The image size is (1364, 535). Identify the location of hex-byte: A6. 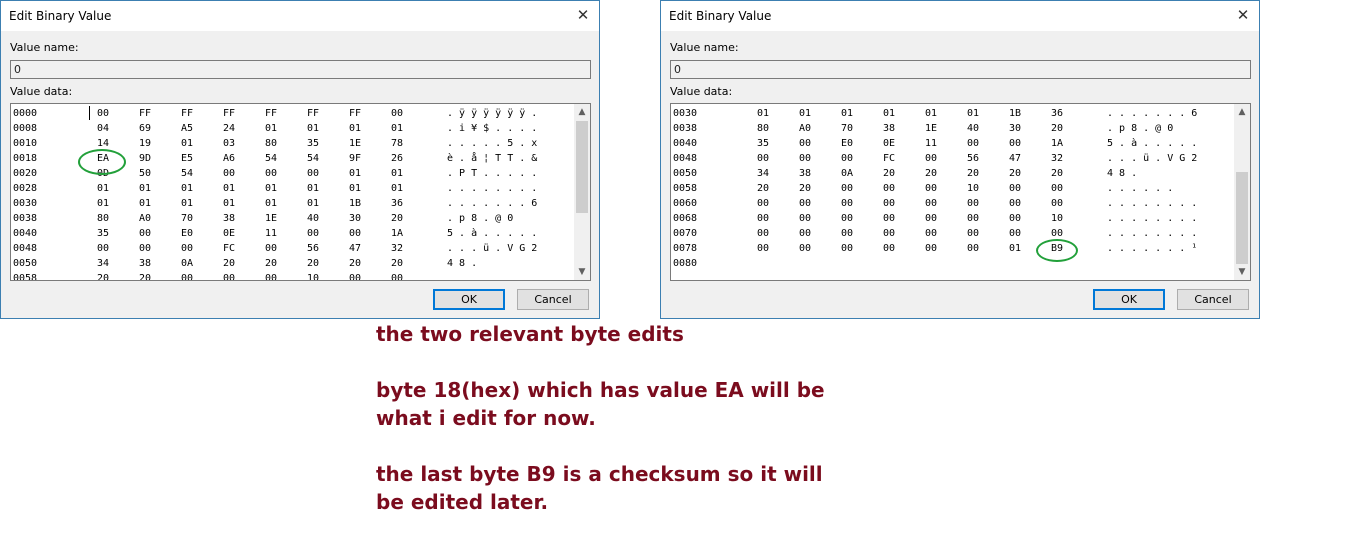
(229, 158).